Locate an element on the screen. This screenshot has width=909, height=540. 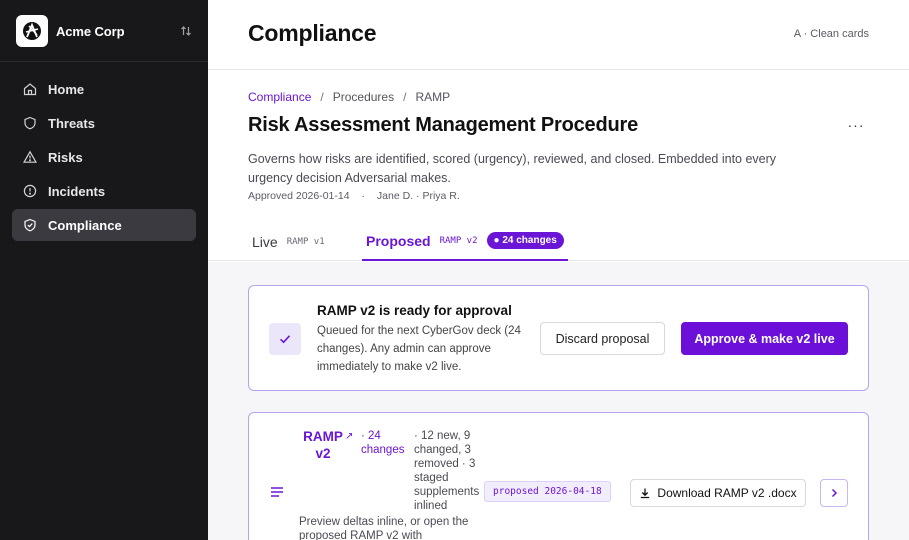
proposed-date-chip: proposed 2026-04-18 is located at coordinates (547, 491).